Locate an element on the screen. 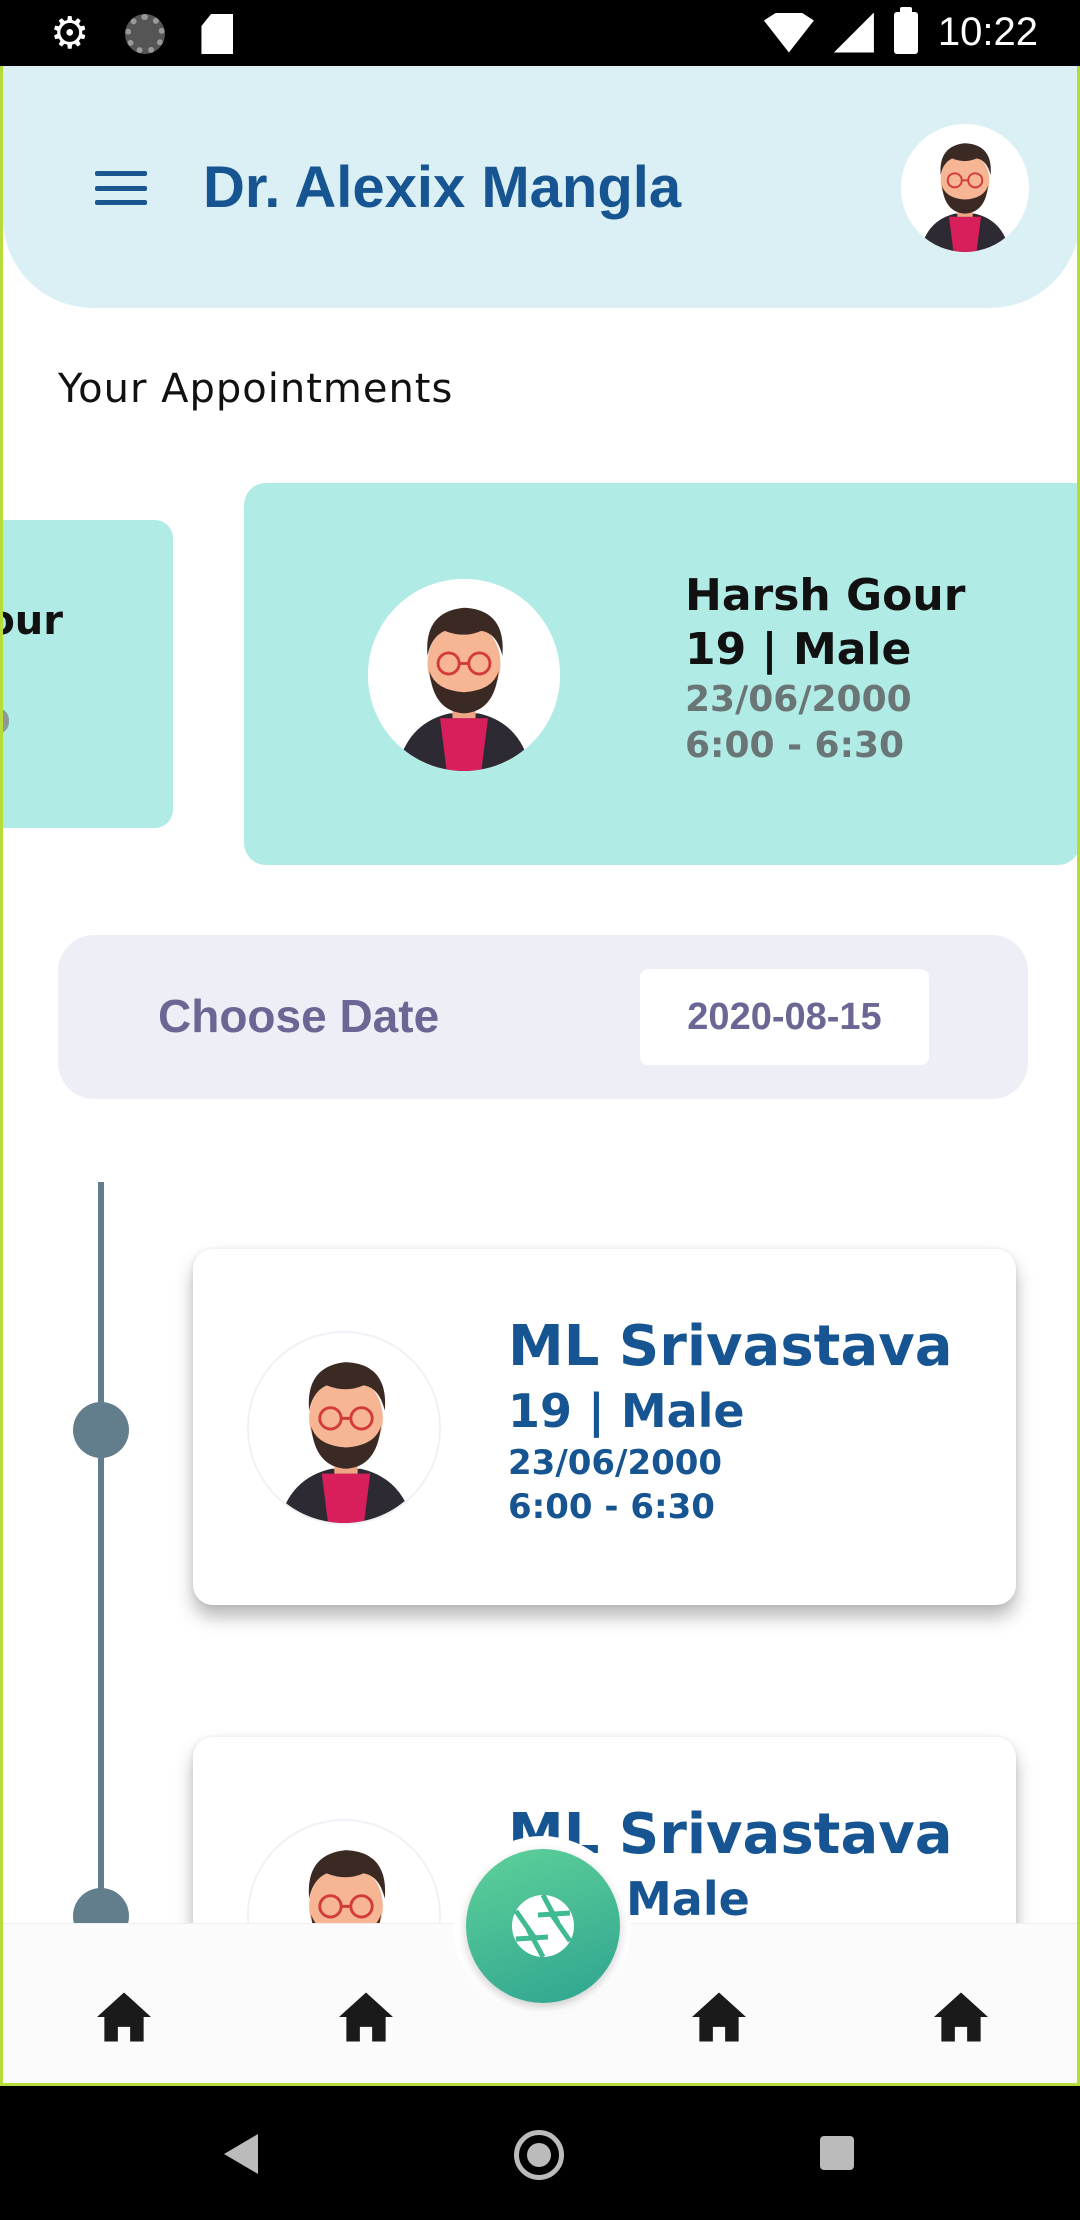 The width and height of the screenshot is (1080, 2220). camera-aperture-icon is located at coordinates (543, 1926).